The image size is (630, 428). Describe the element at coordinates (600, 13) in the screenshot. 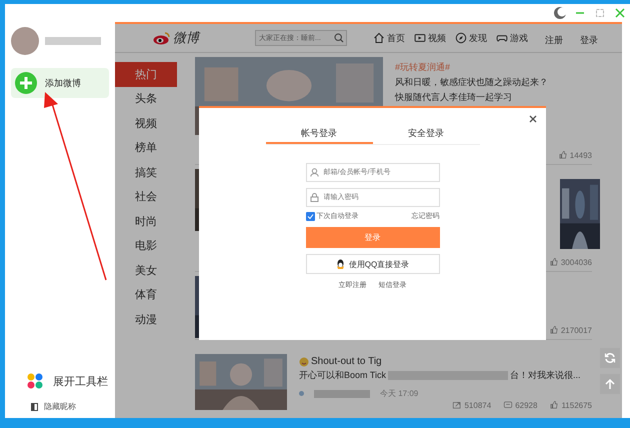

I see `maximize-icon` at that location.